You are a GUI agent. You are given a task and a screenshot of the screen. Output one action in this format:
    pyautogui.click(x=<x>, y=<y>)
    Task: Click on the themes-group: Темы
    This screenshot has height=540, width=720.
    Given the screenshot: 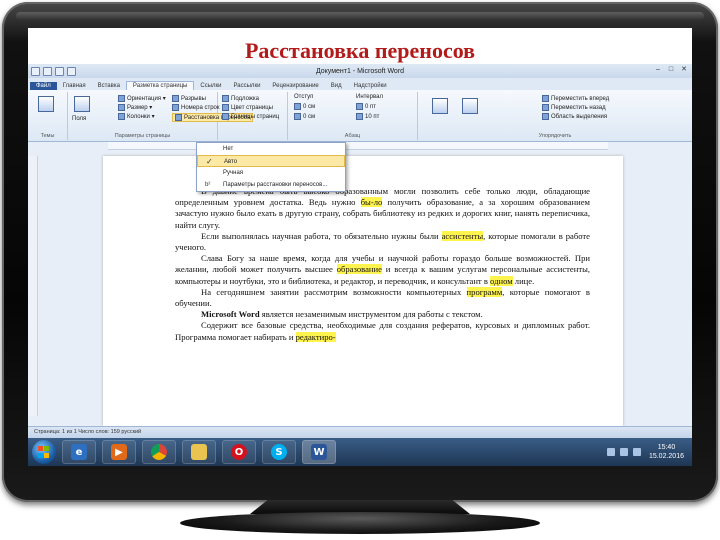 What is the action you would take?
    pyautogui.click(x=48, y=116)
    